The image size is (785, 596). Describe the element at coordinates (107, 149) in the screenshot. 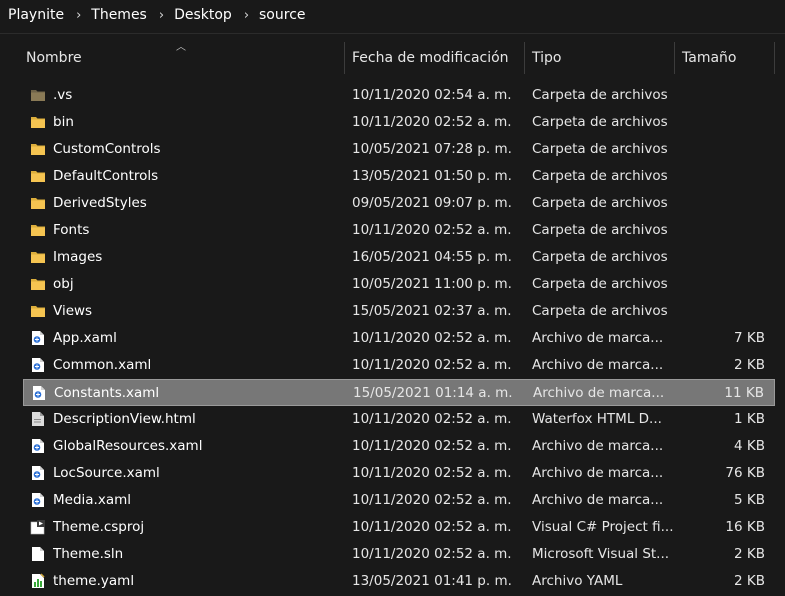

I see `file-name: CustomControls` at that location.